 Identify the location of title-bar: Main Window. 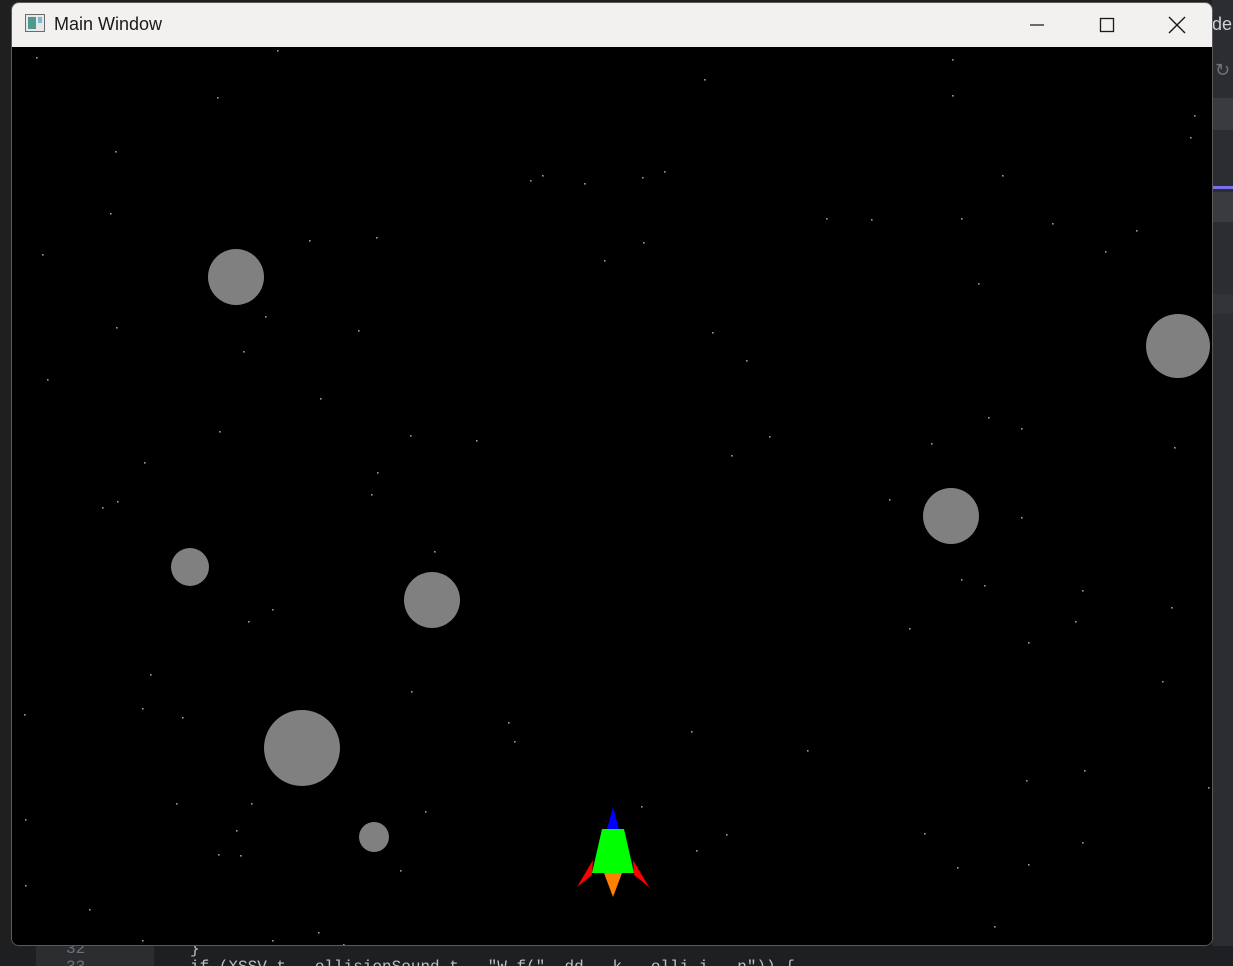
(612, 25).